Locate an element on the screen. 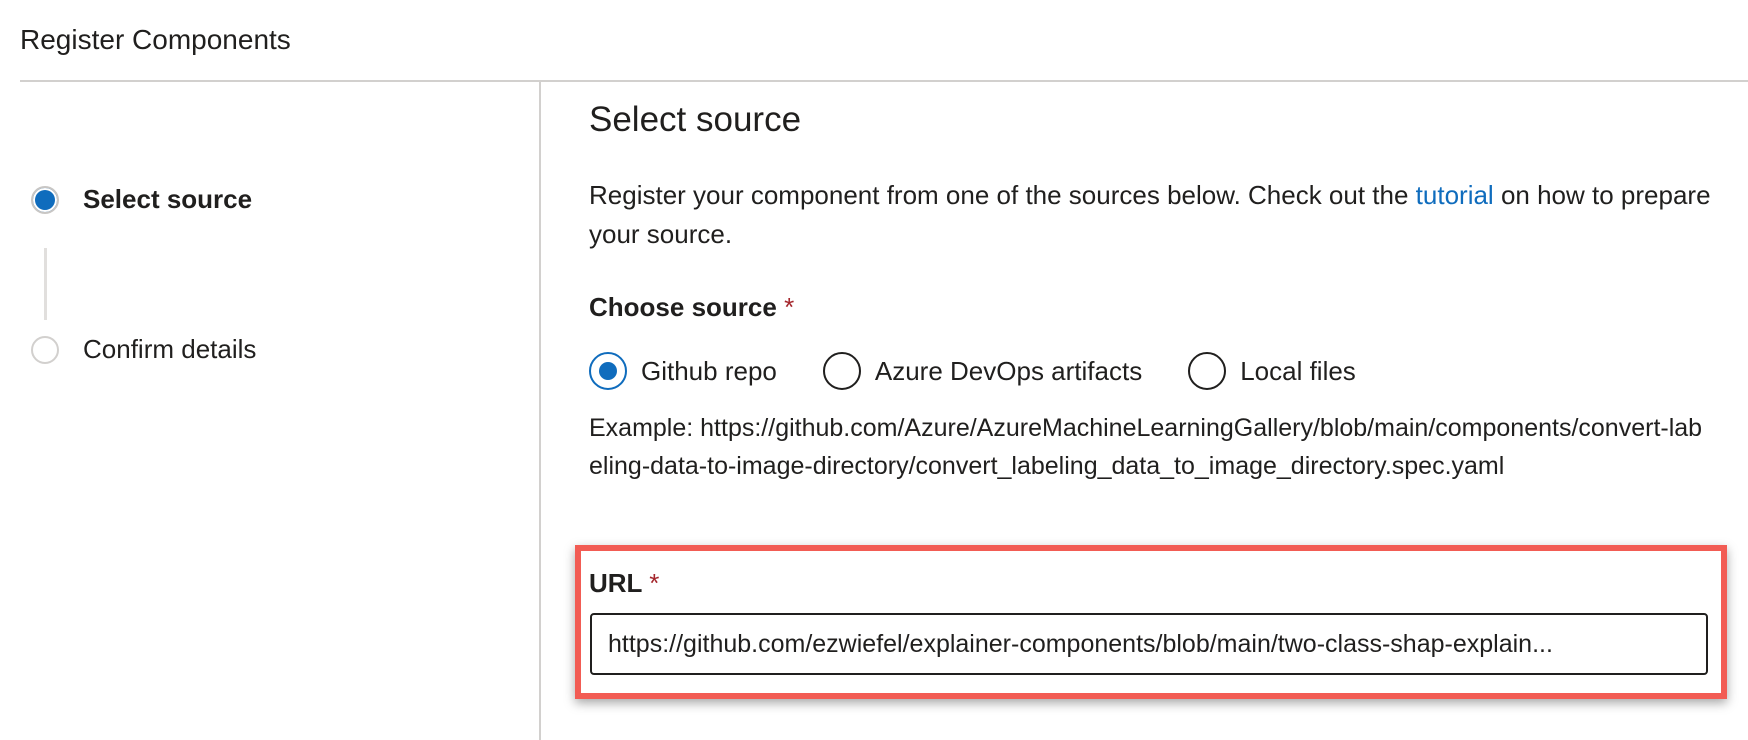 The width and height of the screenshot is (1748, 740). radio-label: Github repo is located at coordinates (709, 370).